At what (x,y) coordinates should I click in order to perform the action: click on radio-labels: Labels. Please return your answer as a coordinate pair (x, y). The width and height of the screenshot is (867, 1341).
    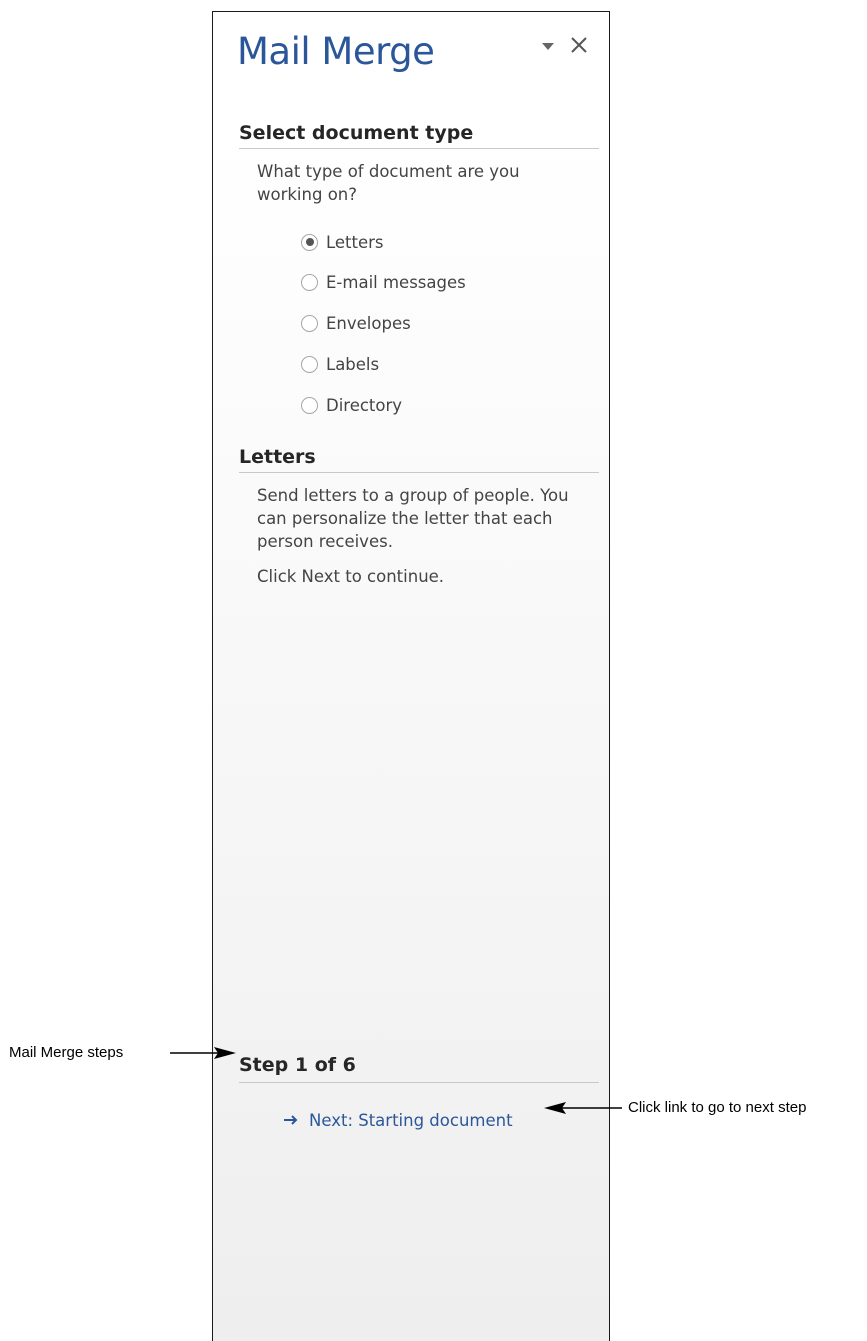
    Looking at the image, I should click on (340, 364).